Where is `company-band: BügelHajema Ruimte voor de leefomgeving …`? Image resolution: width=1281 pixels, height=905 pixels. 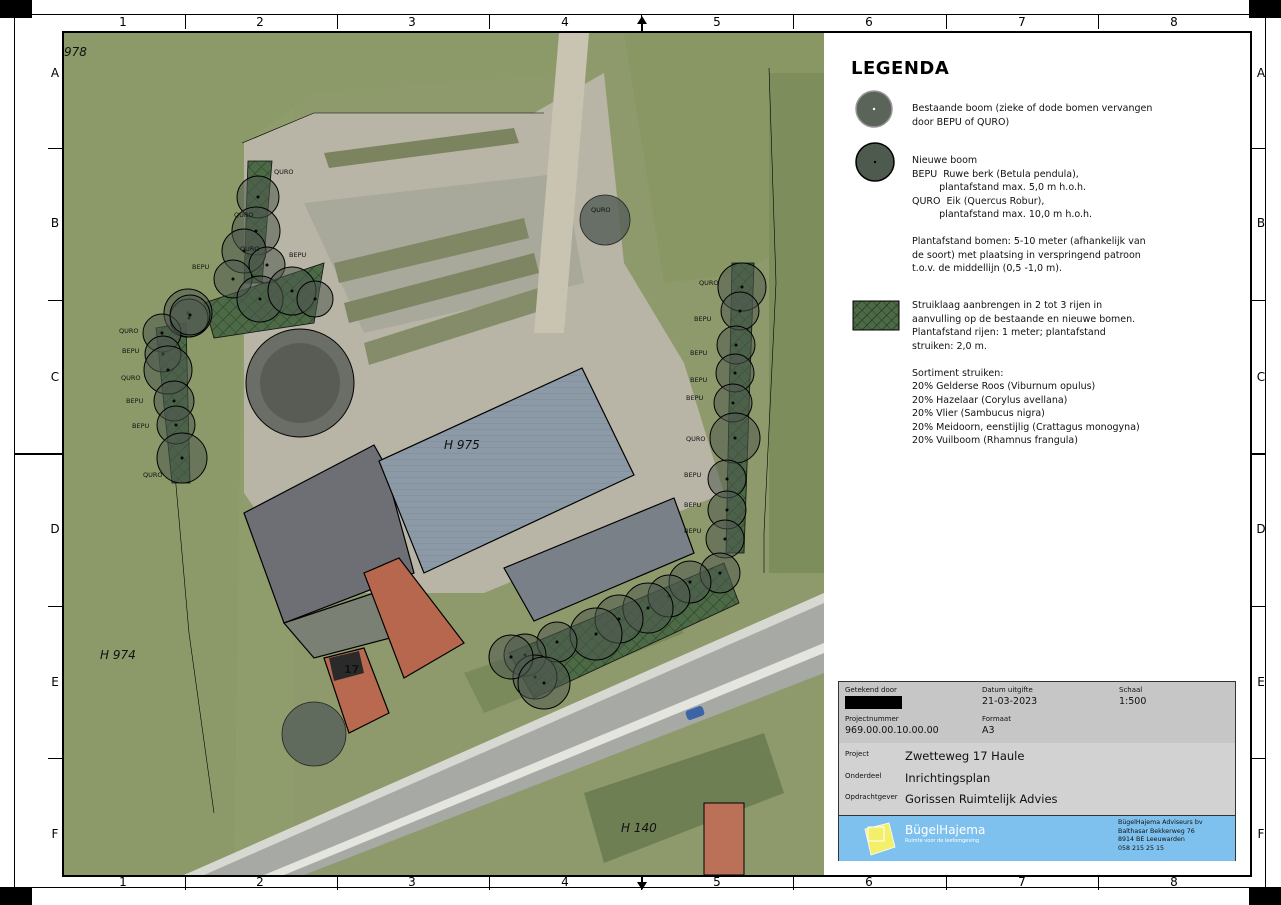 company-band: BügelHajema Ruimte voor de leefomgeving … is located at coordinates (1037, 838).